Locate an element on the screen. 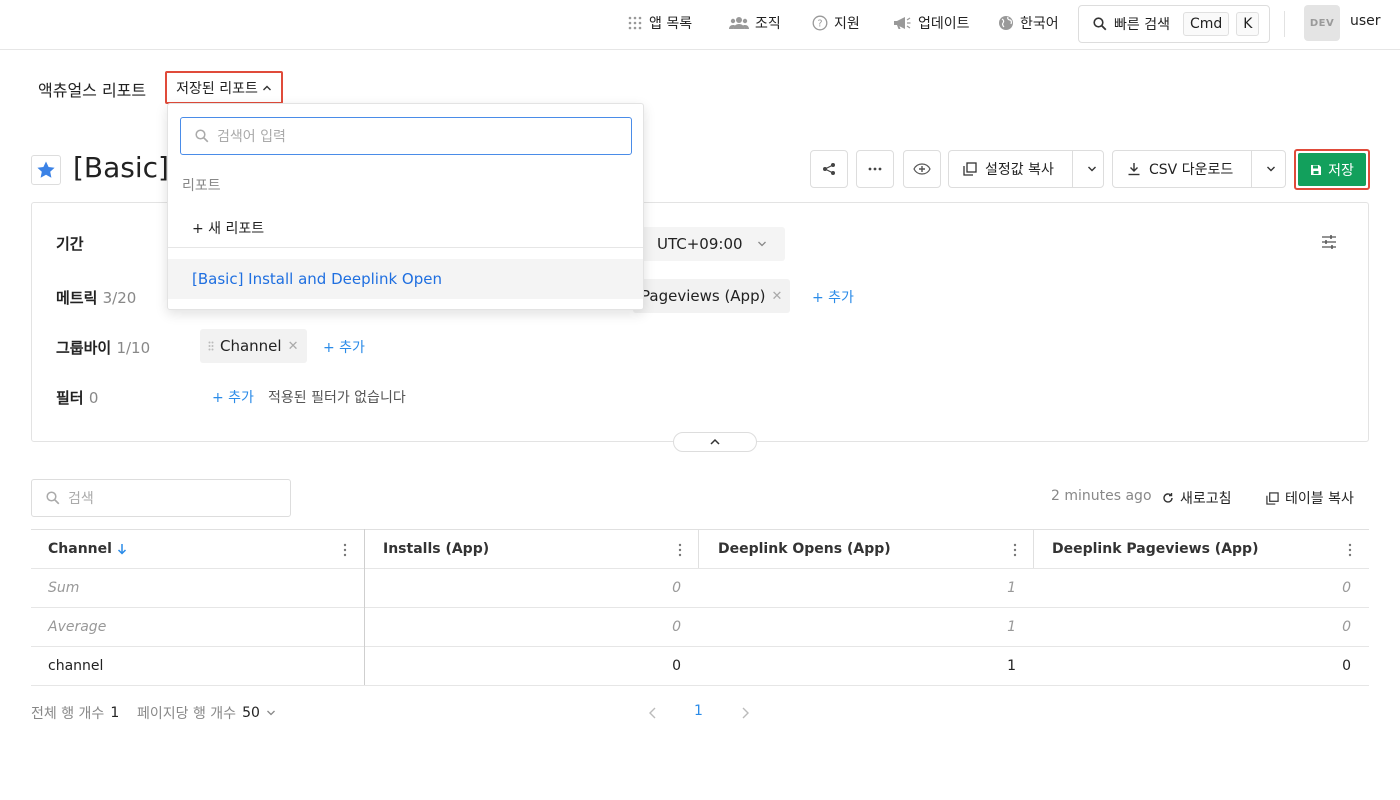  share-icon is located at coordinates (829, 169).